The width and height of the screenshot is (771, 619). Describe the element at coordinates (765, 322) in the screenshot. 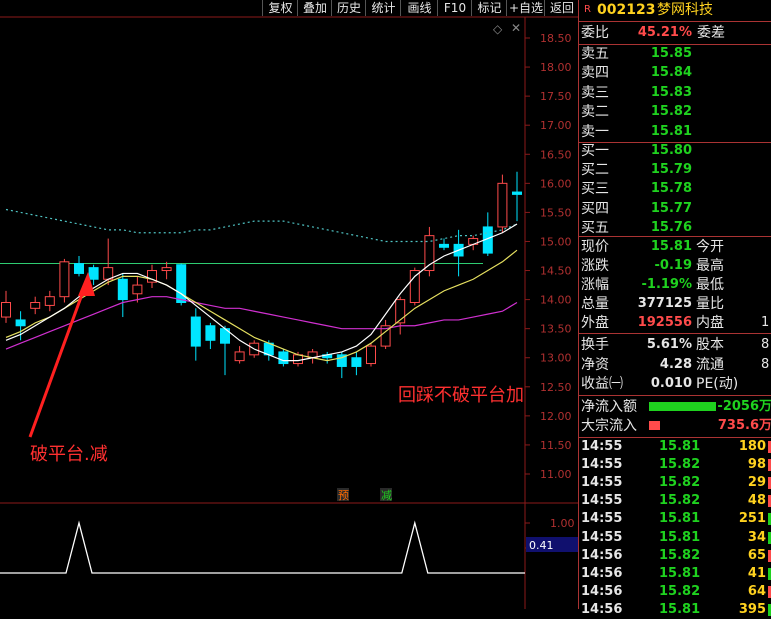

I see `stat-value-2: 1` at that location.